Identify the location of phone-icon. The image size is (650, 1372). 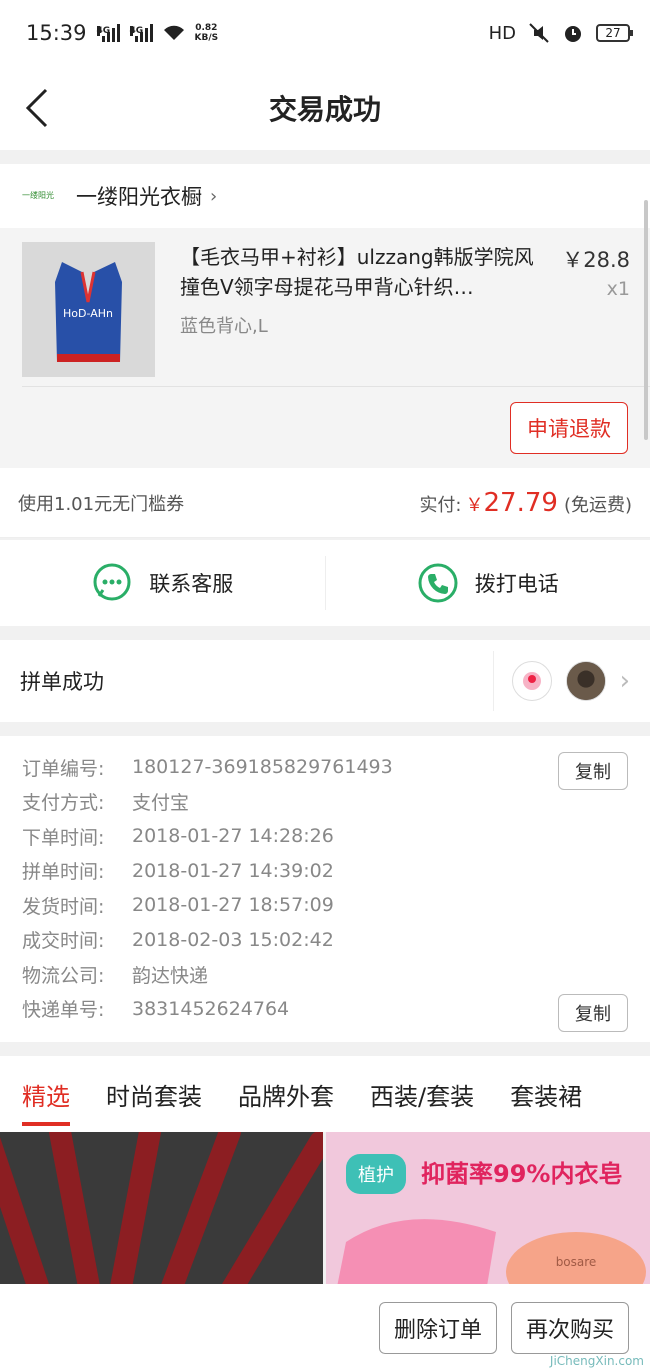
(438, 583).